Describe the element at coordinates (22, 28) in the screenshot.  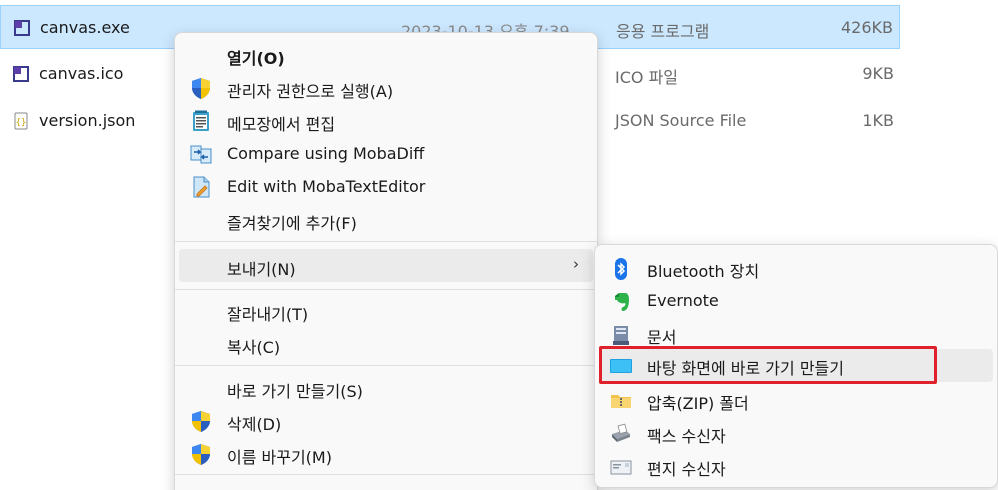
I see `exe-icon` at that location.